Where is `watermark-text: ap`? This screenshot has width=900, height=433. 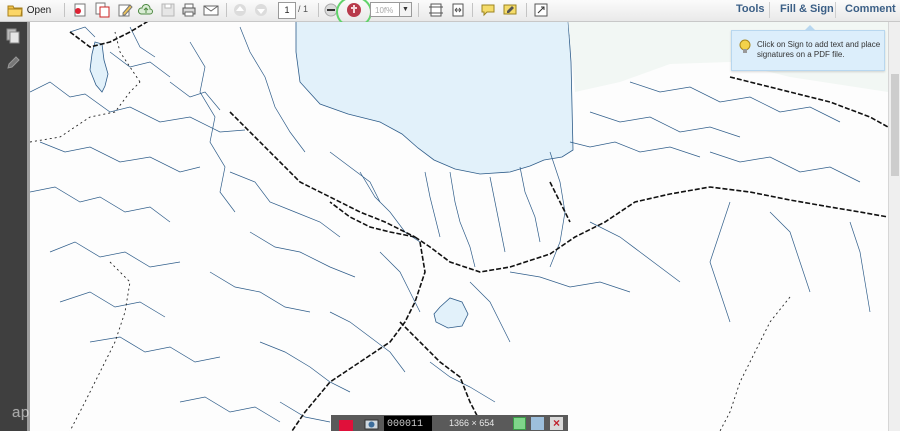 watermark-text: ap is located at coordinates (21, 412).